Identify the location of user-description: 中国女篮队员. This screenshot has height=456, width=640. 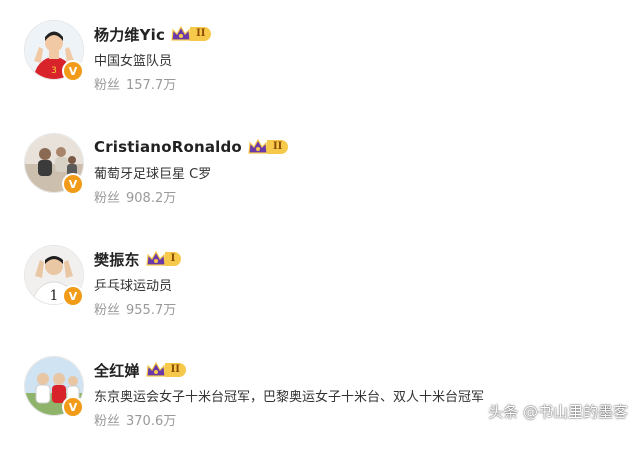
(133, 61).